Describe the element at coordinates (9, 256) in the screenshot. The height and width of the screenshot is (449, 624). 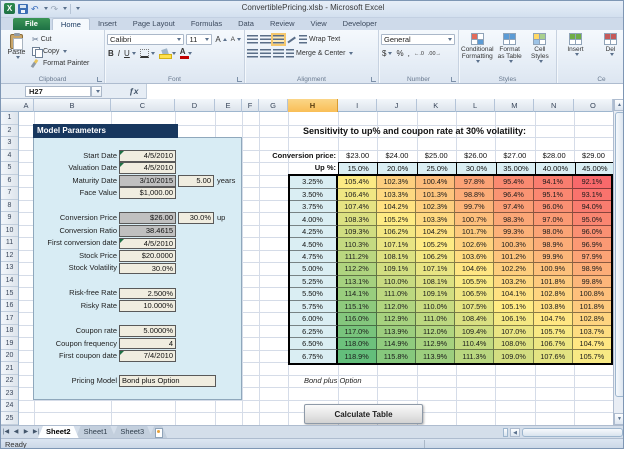
I see `row-header-12: 12` at that location.